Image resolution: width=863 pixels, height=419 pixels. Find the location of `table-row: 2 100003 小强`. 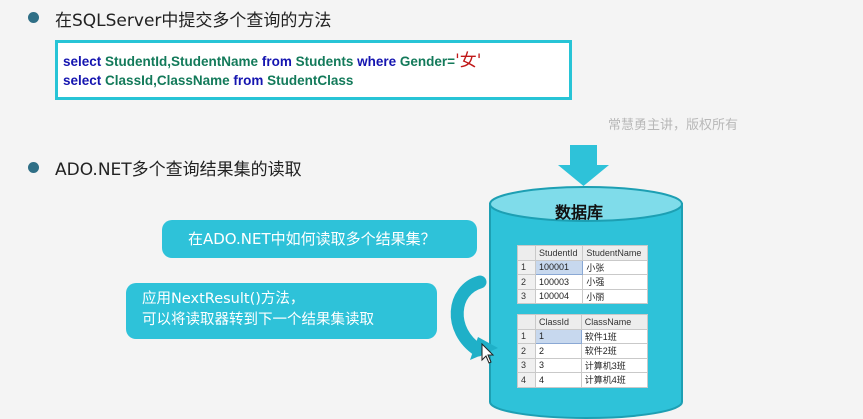

table-row: 2 100003 小强 is located at coordinates (582, 282).